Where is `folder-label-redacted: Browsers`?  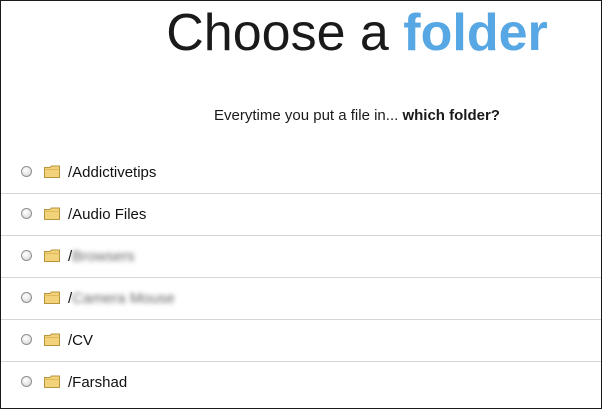 folder-label-redacted: Browsers is located at coordinates (103, 256).